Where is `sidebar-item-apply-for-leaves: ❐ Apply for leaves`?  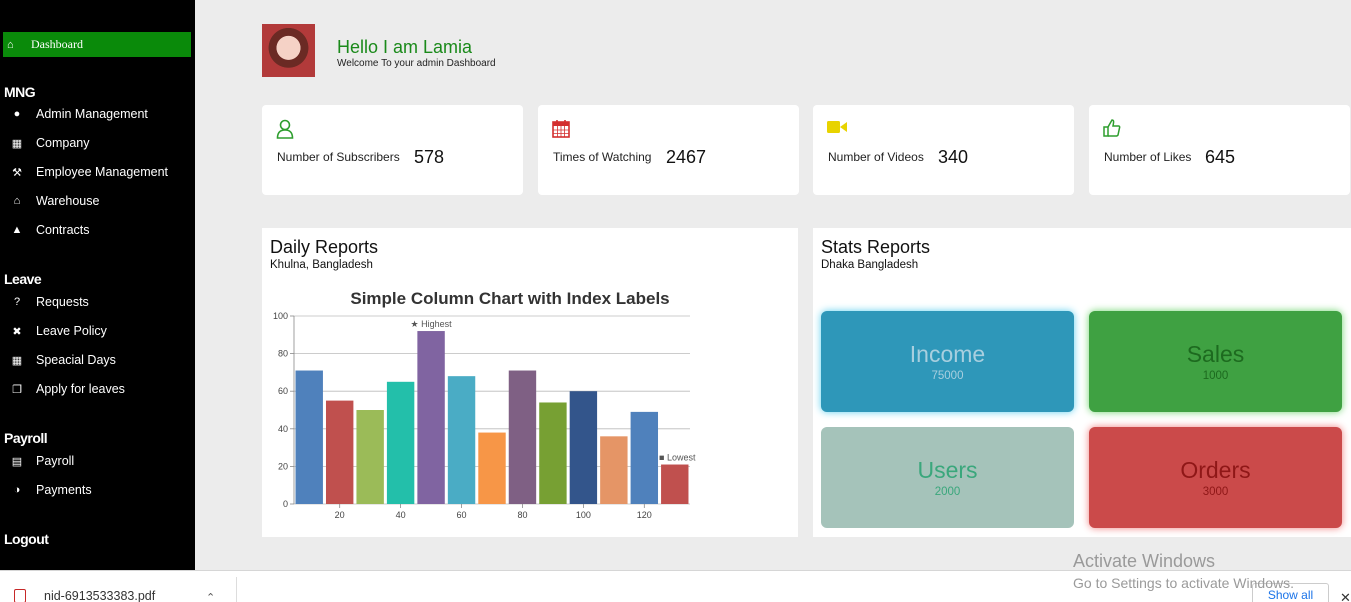 sidebar-item-apply-for-leaves: ❐ Apply for leaves is located at coordinates (67, 389).